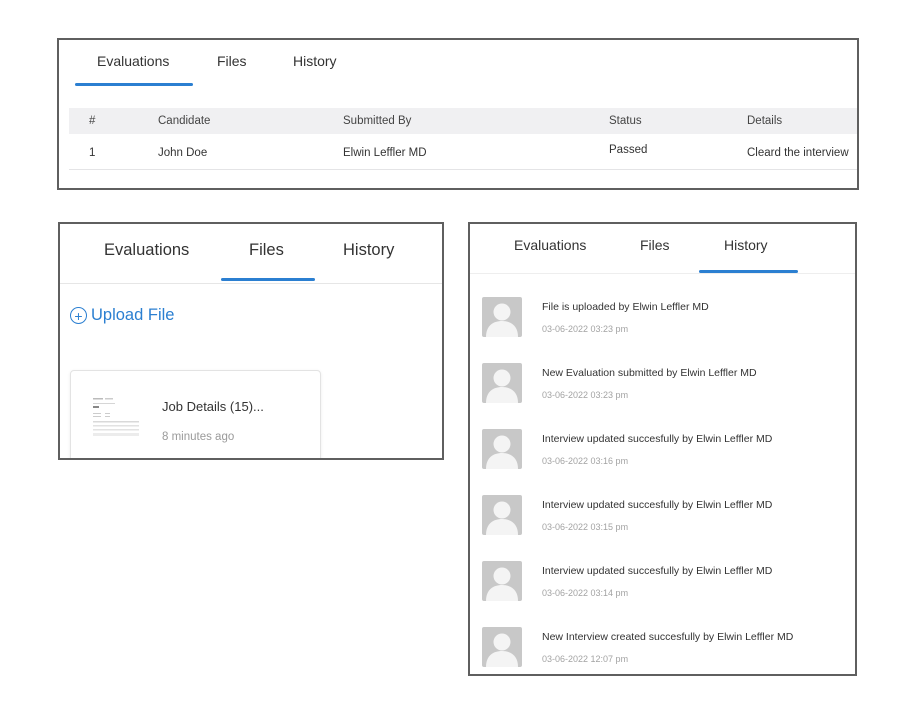 Image resolution: width=915 pixels, height=714 pixels. I want to click on cell-details: Cleard the interview, so click(798, 153).